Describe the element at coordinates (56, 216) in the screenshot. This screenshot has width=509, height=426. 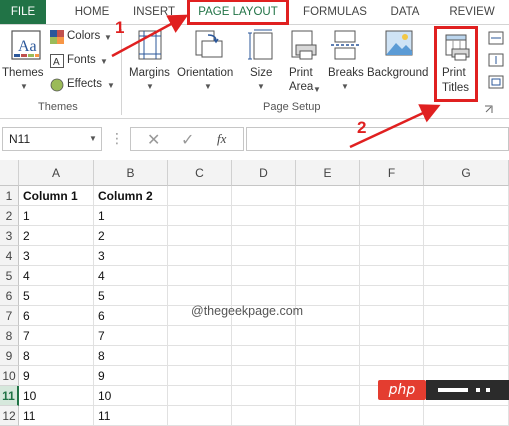
I see `cell-a2: 1` at that location.